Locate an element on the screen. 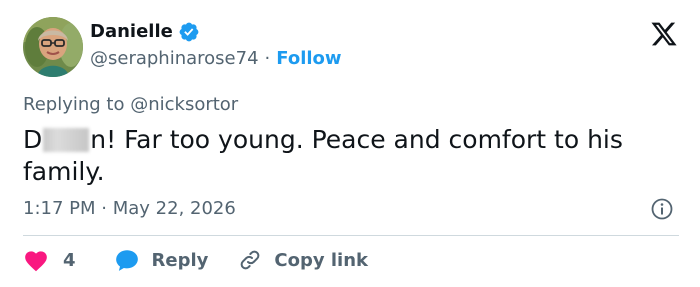 The image size is (700, 287). reply-bubble-icon is located at coordinates (126, 260).